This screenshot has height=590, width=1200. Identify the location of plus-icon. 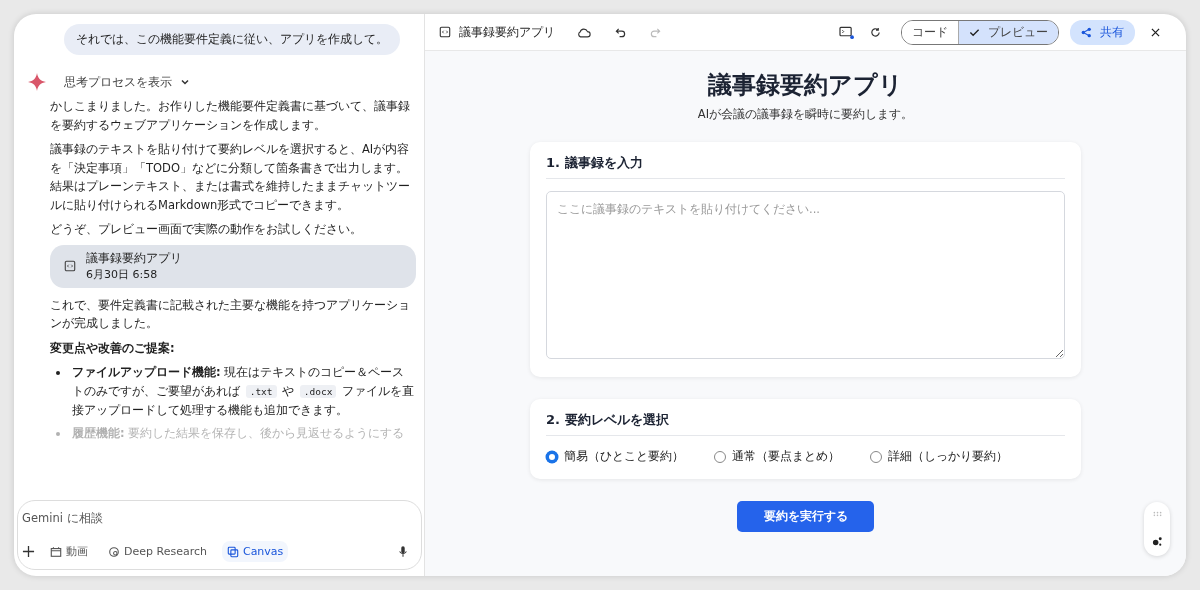
(28, 551).